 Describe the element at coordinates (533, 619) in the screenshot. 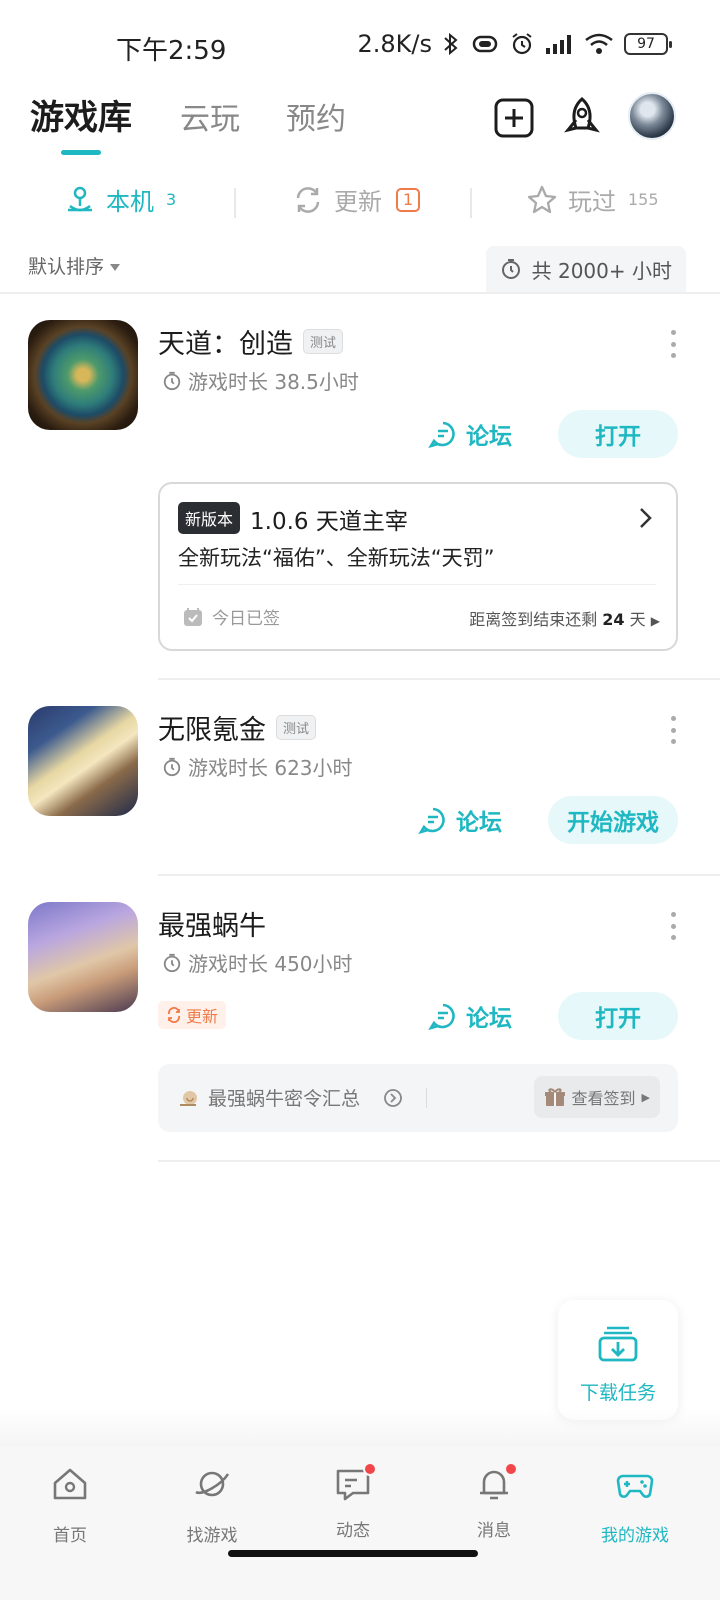

I see `sign-remaining-prefix: 距离签到结束还剩` at that location.